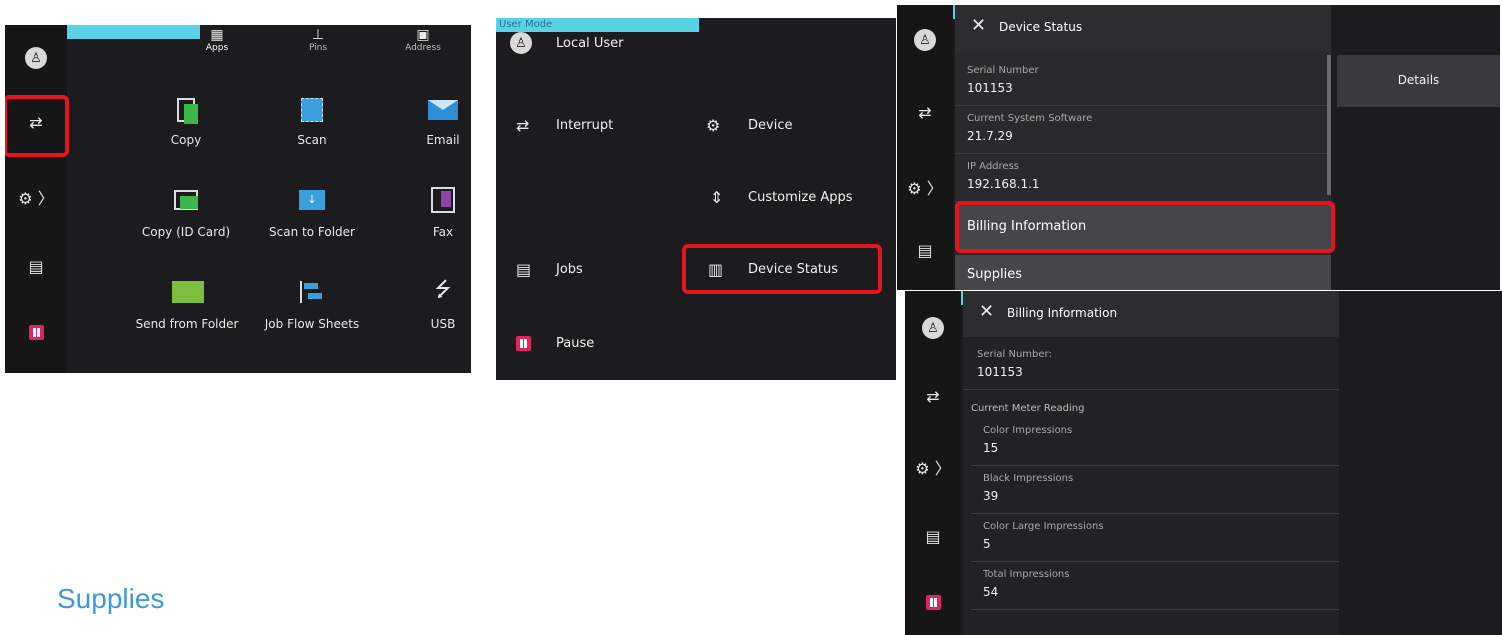  Describe the element at coordinates (312, 292) in the screenshot. I see `job-flow-icon` at that location.